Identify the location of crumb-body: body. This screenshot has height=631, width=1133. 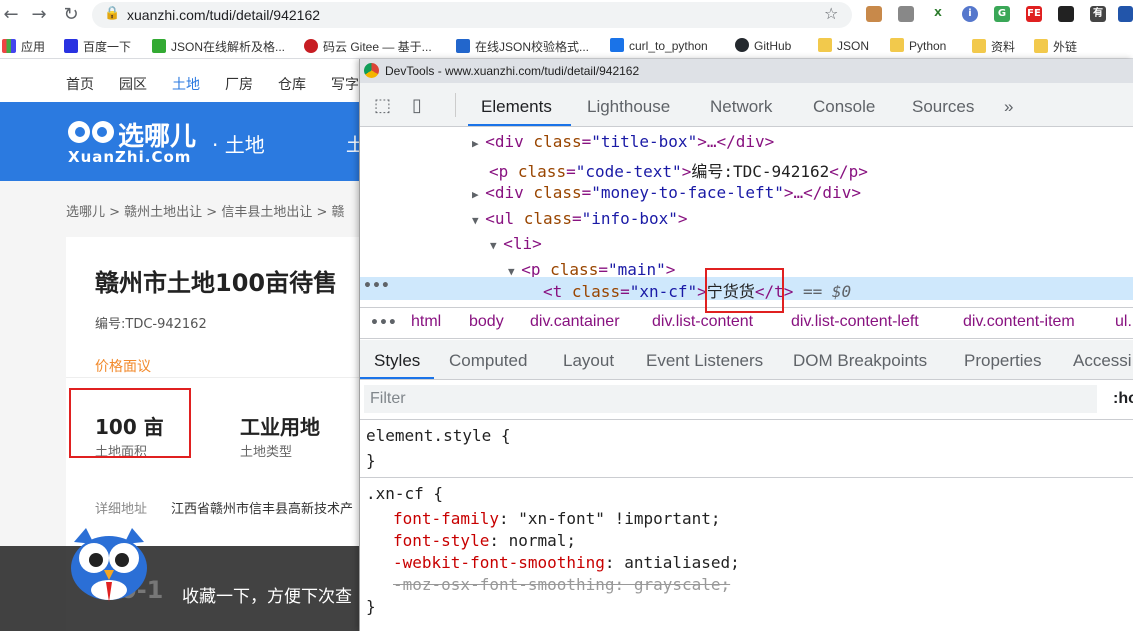
(486, 322).